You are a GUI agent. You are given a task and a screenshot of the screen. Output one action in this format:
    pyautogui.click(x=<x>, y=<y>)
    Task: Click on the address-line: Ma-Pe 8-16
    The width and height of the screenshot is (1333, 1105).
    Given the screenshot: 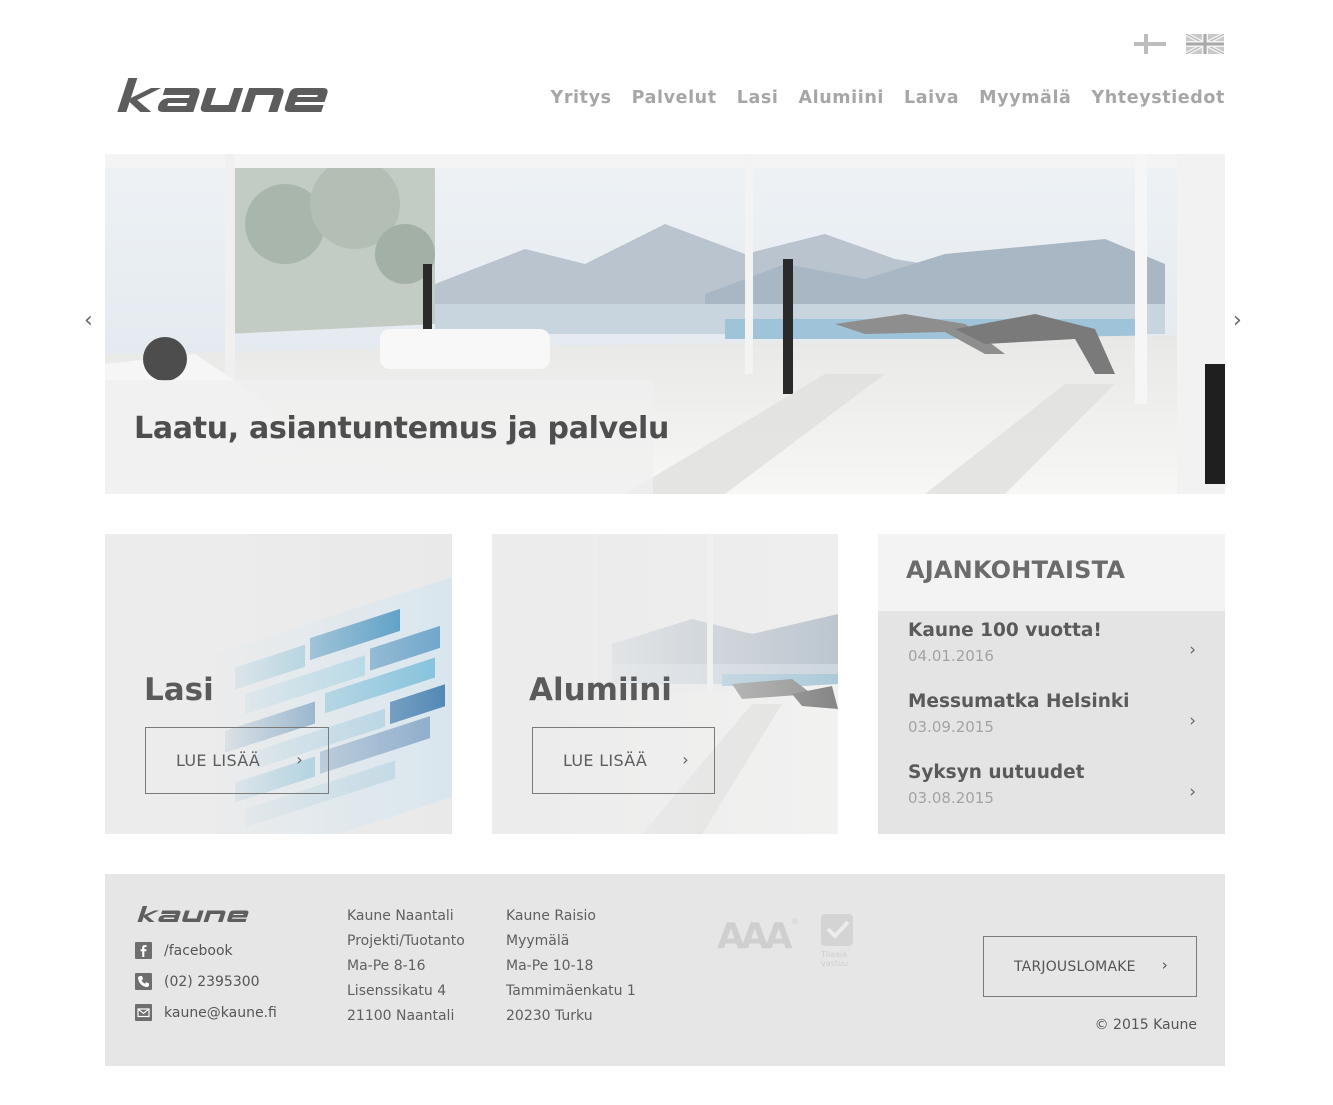 What is the action you would take?
    pyautogui.click(x=386, y=966)
    